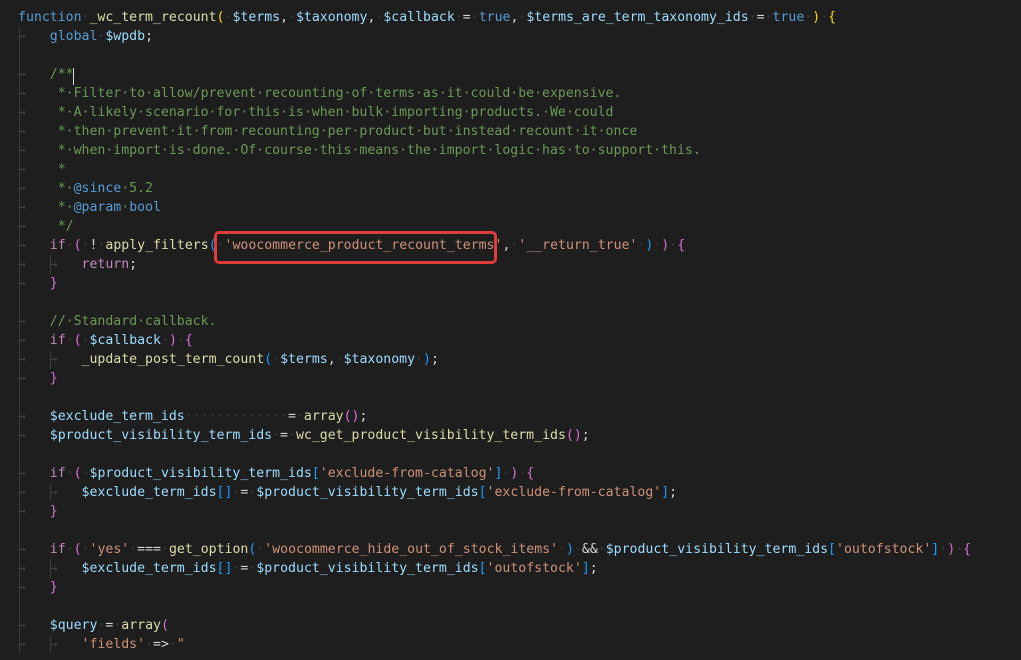 The height and width of the screenshot is (660, 1021). What do you see at coordinates (510, 226) in the screenshot?
I see `code-line: → */` at bounding box center [510, 226].